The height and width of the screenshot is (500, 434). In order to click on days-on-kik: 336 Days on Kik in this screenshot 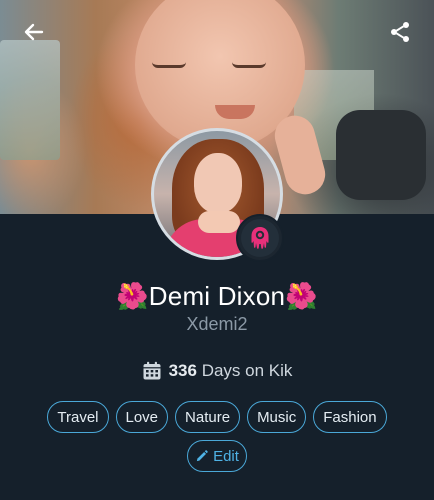, I will do `click(217, 371)`.